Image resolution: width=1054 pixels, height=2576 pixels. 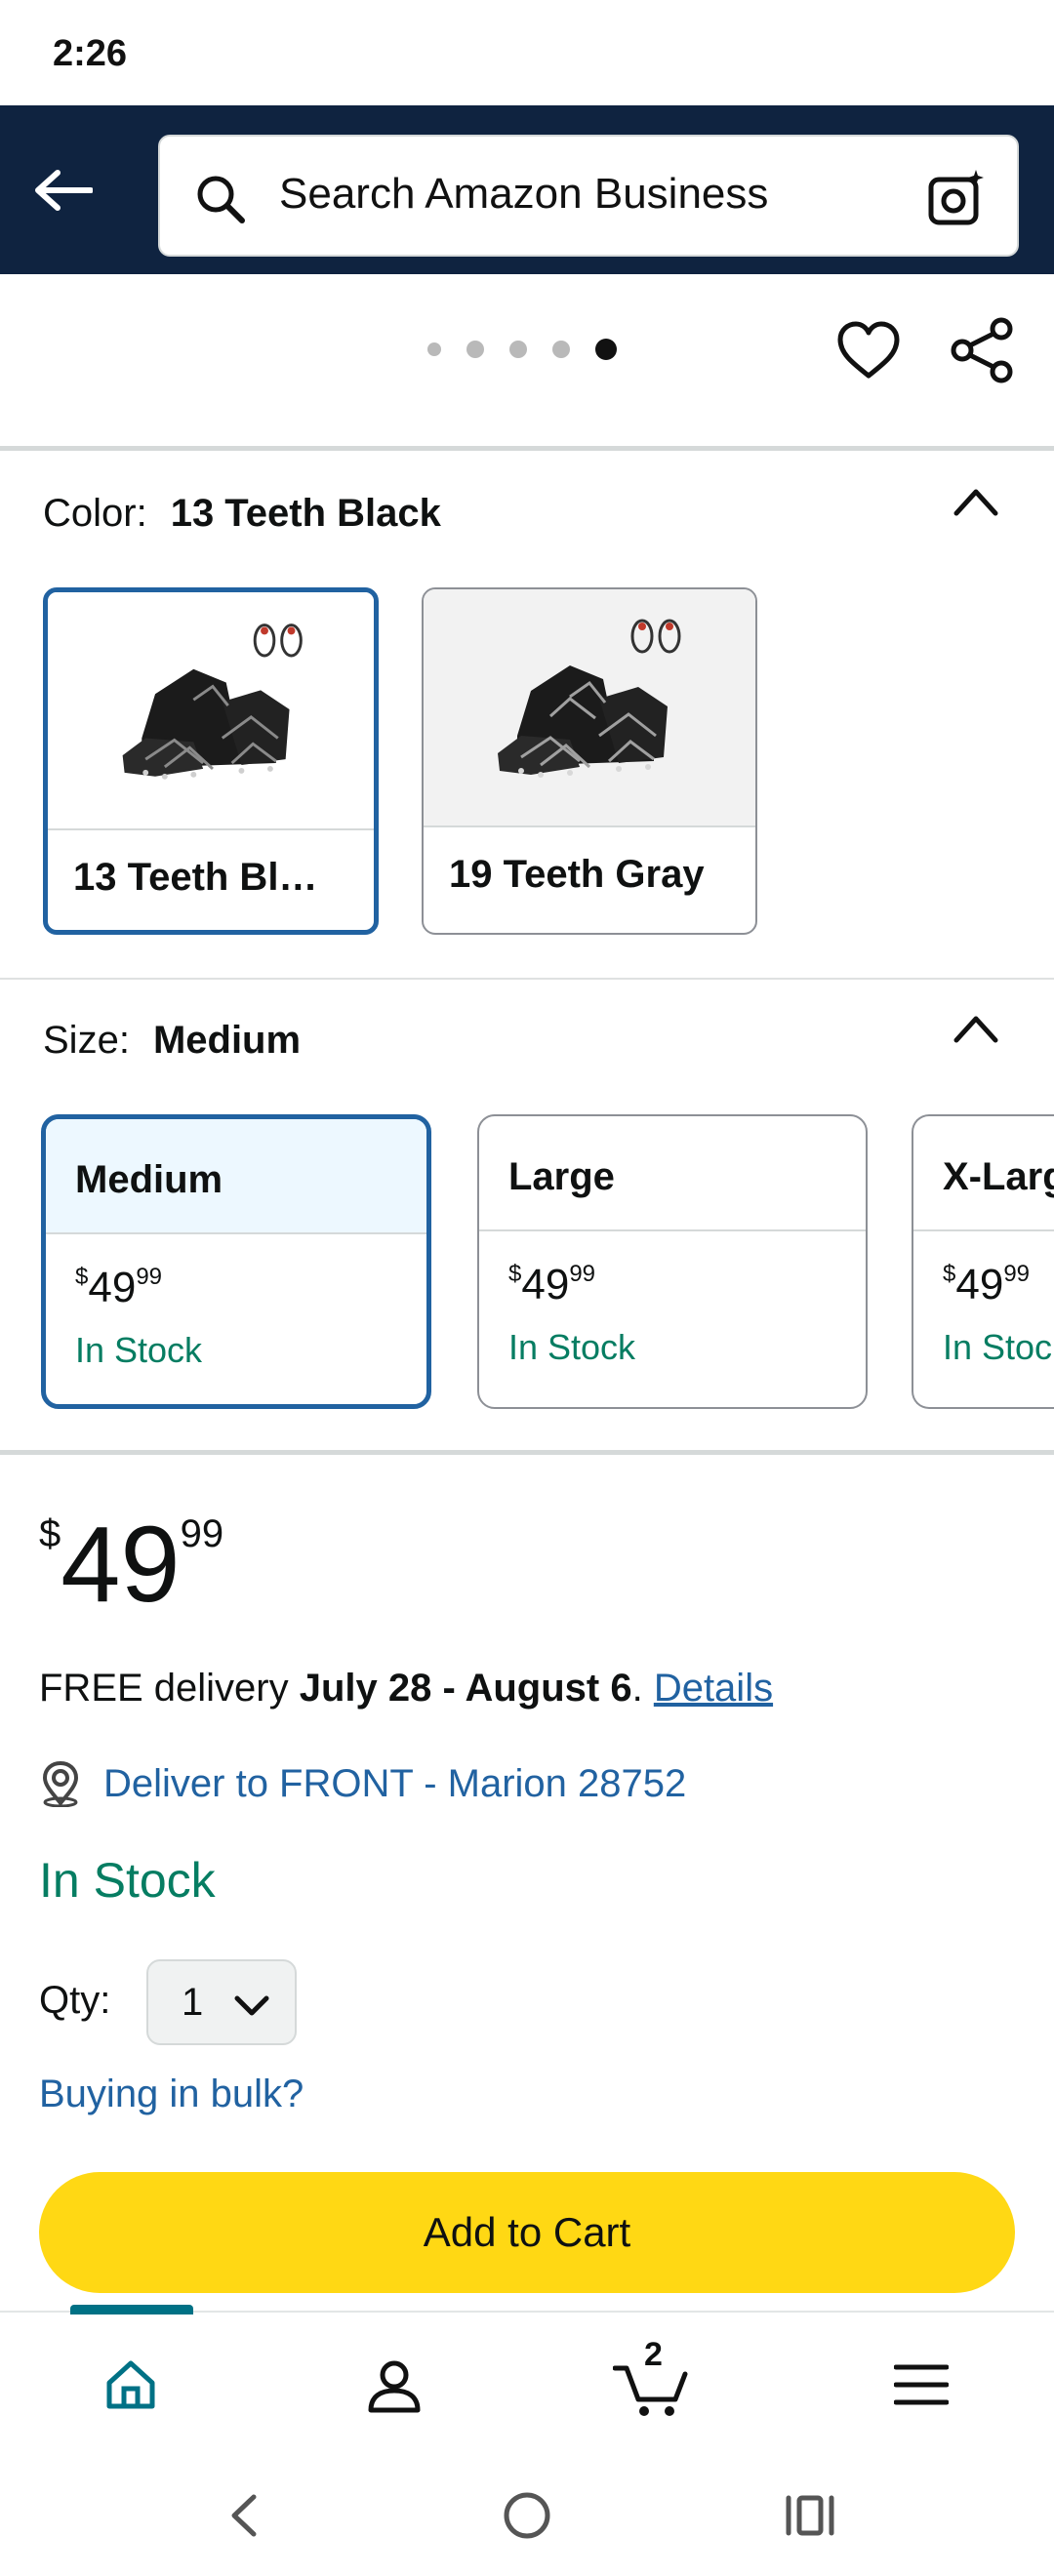 I want to click on size-option-large: Large $4999 In Stock, so click(x=673, y=1261).